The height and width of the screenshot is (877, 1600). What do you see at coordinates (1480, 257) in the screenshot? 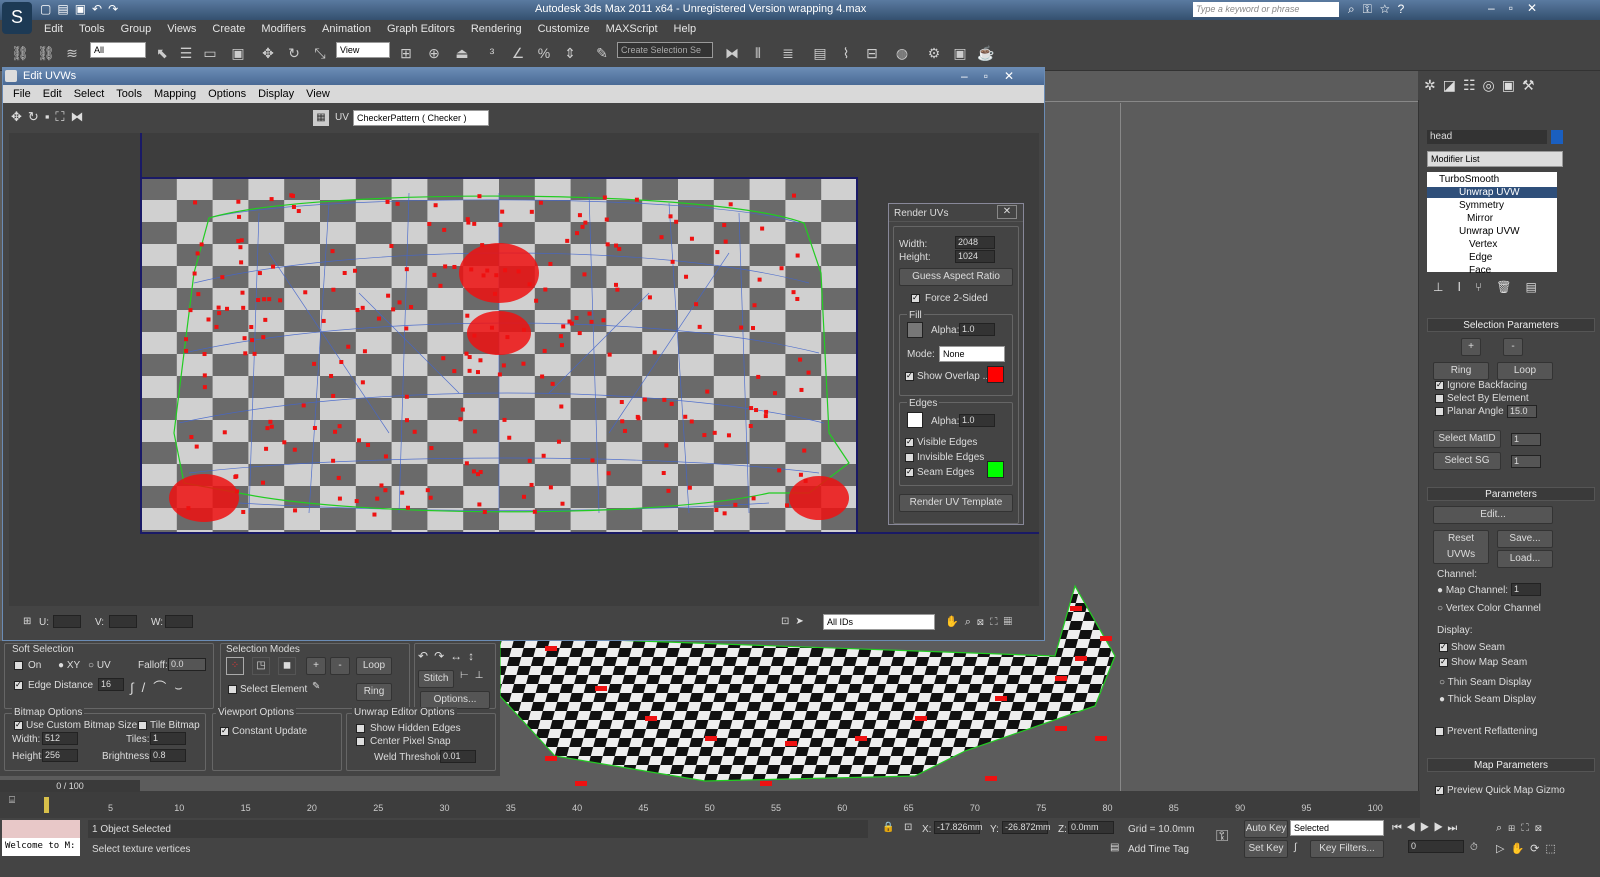
I see `stack-item-edge: Edge` at bounding box center [1480, 257].